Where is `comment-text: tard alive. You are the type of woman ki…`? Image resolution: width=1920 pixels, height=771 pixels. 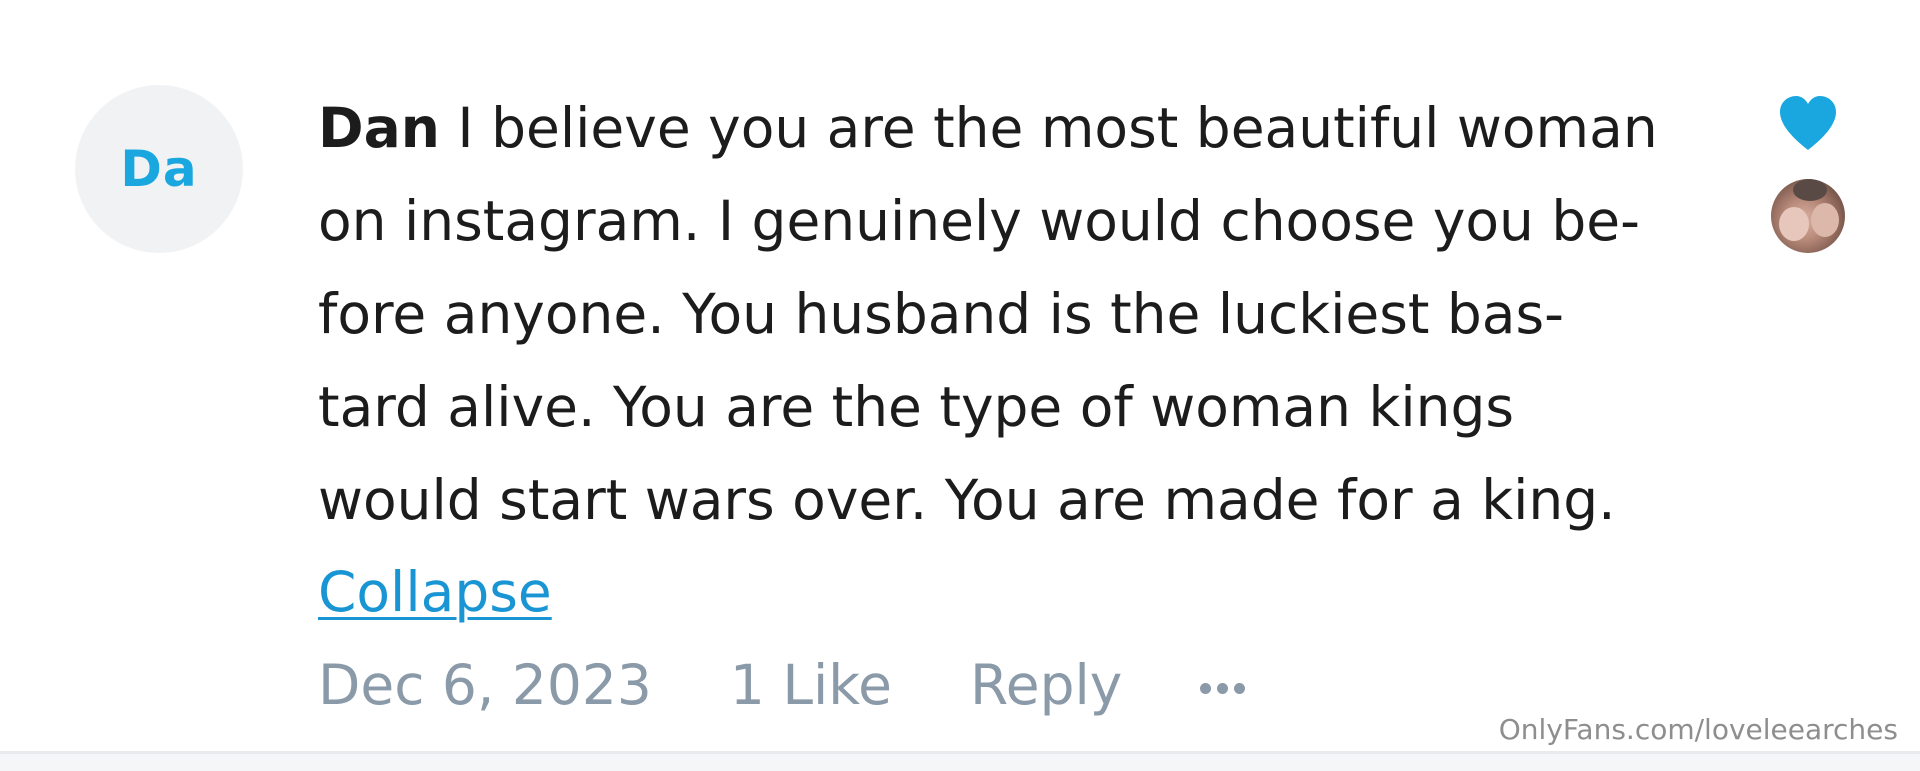 comment-text: tard alive. You are the type of woman ki… is located at coordinates (916, 407).